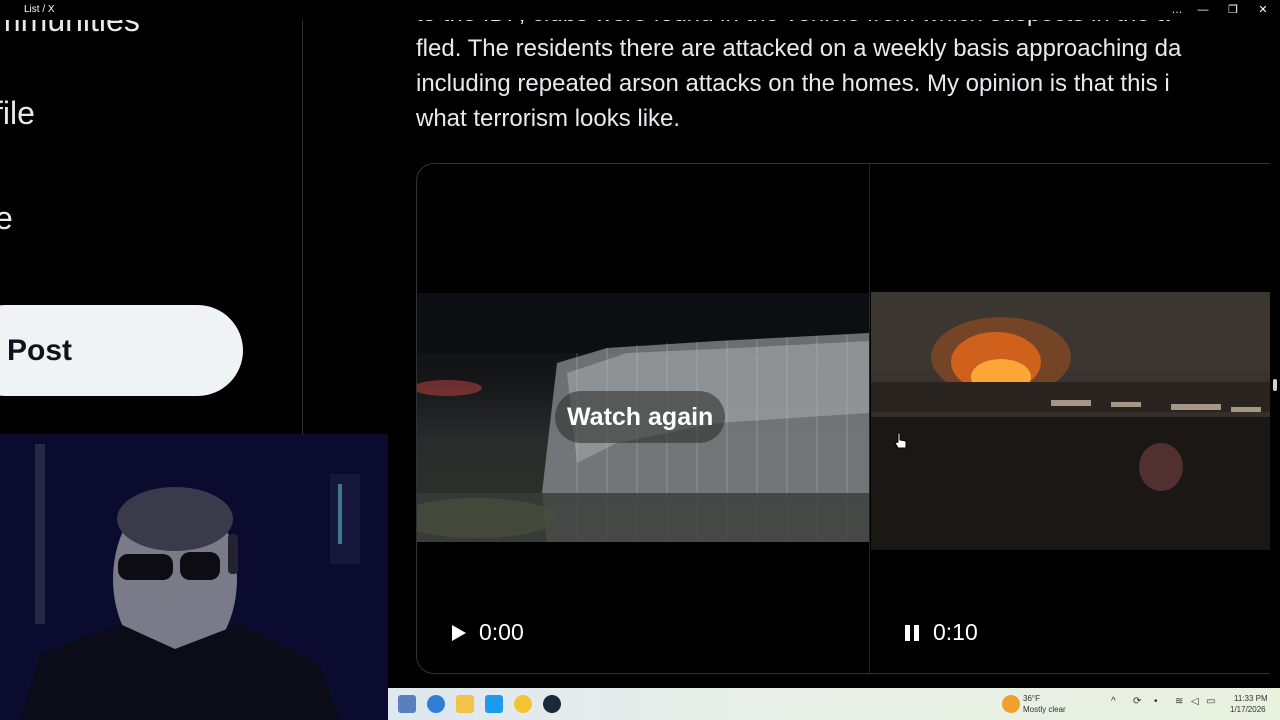 This screenshot has width=1280, height=720. What do you see at coordinates (1233, 10) in the screenshot?
I see `restore-button: ❐` at bounding box center [1233, 10].